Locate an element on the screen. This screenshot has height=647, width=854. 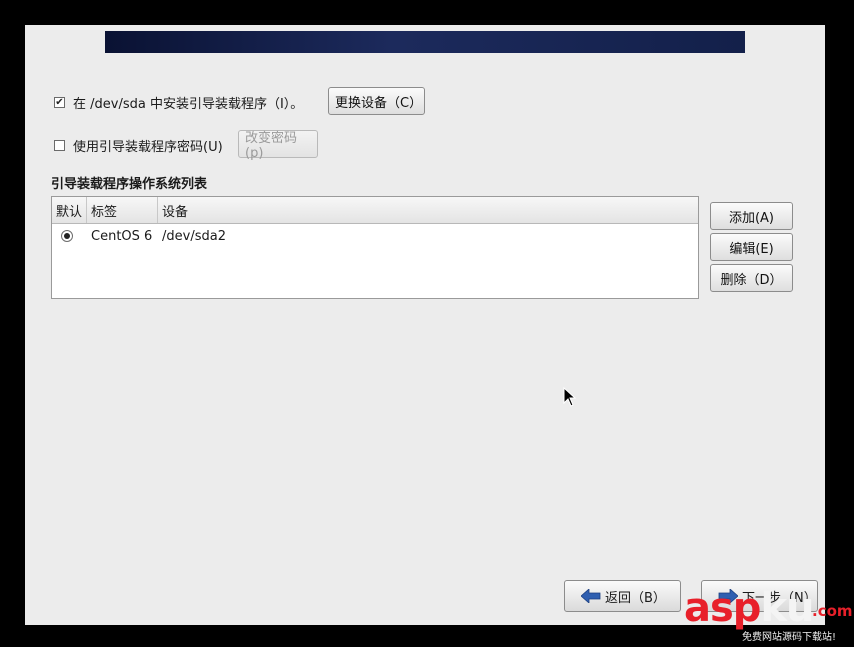
radio-selected-icon is located at coordinates (67, 236).